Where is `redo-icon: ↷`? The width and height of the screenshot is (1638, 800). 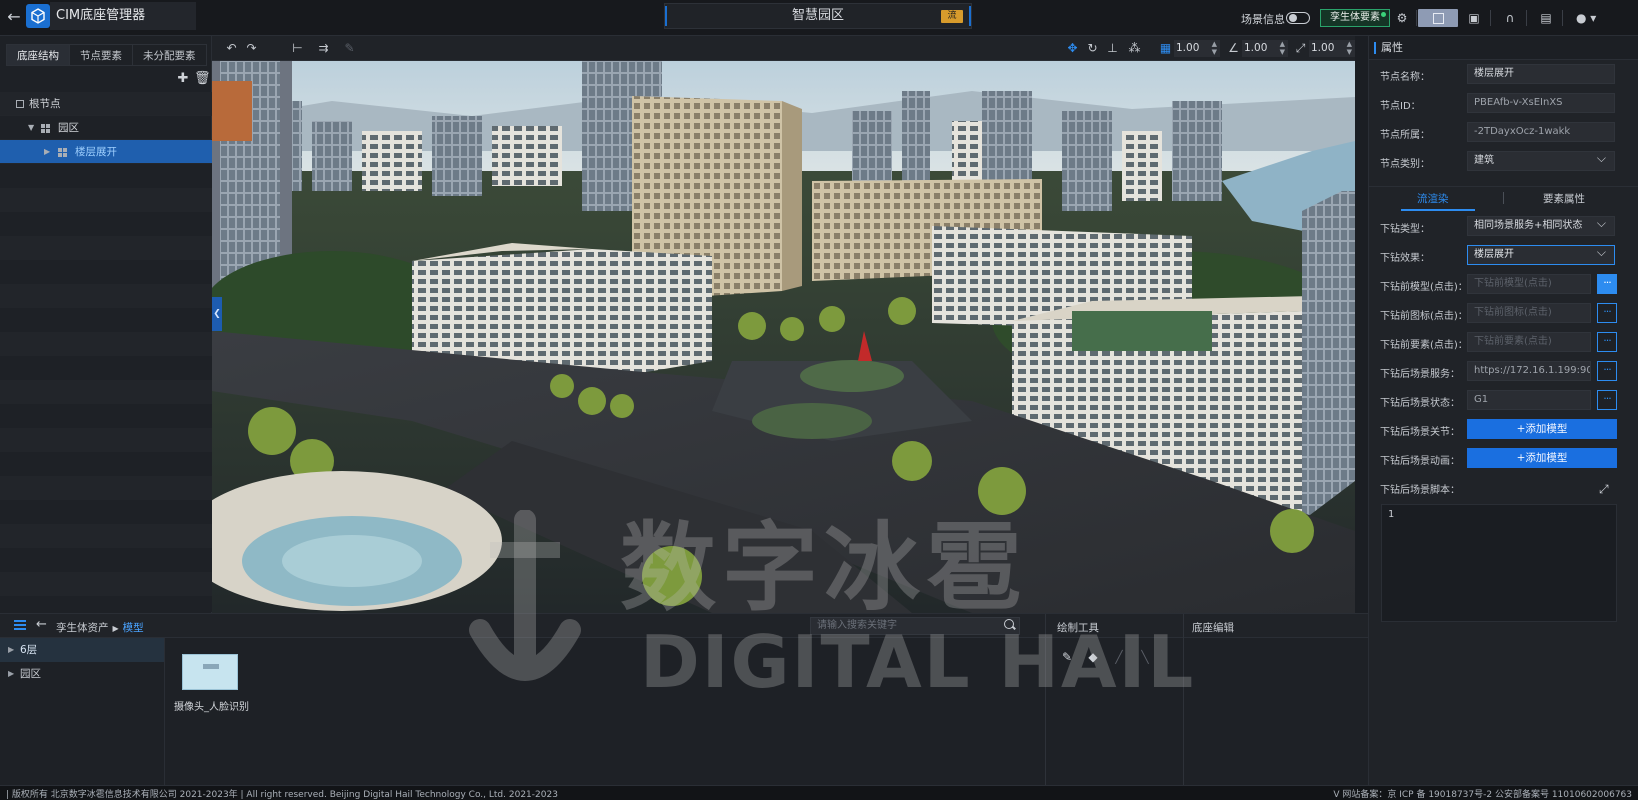 redo-icon: ↷ is located at coordinates (251, 48).